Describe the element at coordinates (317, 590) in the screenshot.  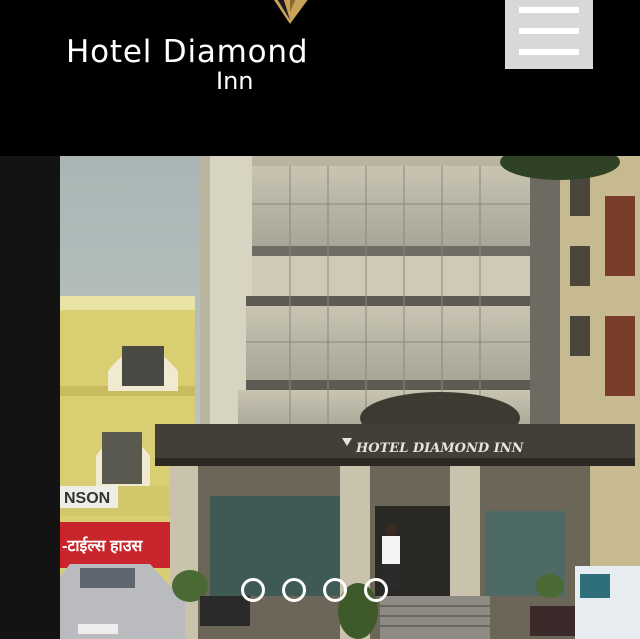
I see `slider-pagination` at that location.